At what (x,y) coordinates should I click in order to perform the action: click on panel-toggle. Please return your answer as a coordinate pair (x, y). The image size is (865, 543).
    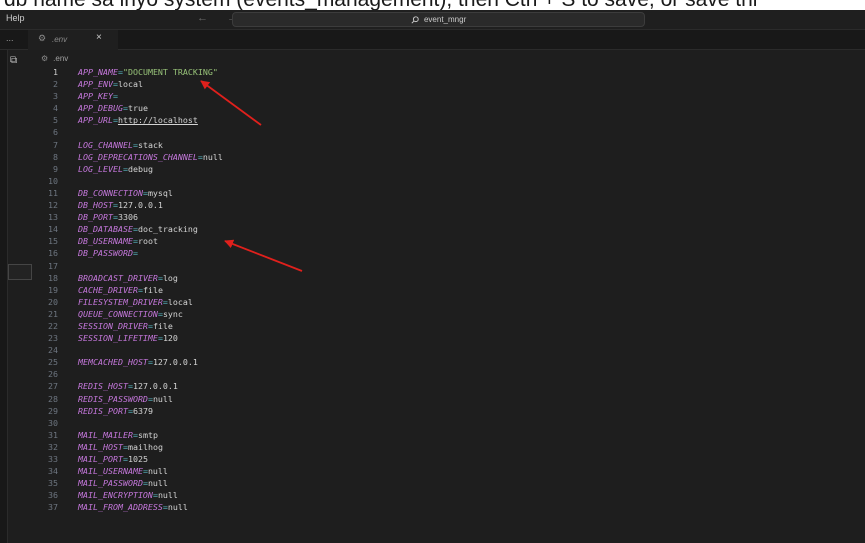
    Looking at the image, I should click on (20, 272).